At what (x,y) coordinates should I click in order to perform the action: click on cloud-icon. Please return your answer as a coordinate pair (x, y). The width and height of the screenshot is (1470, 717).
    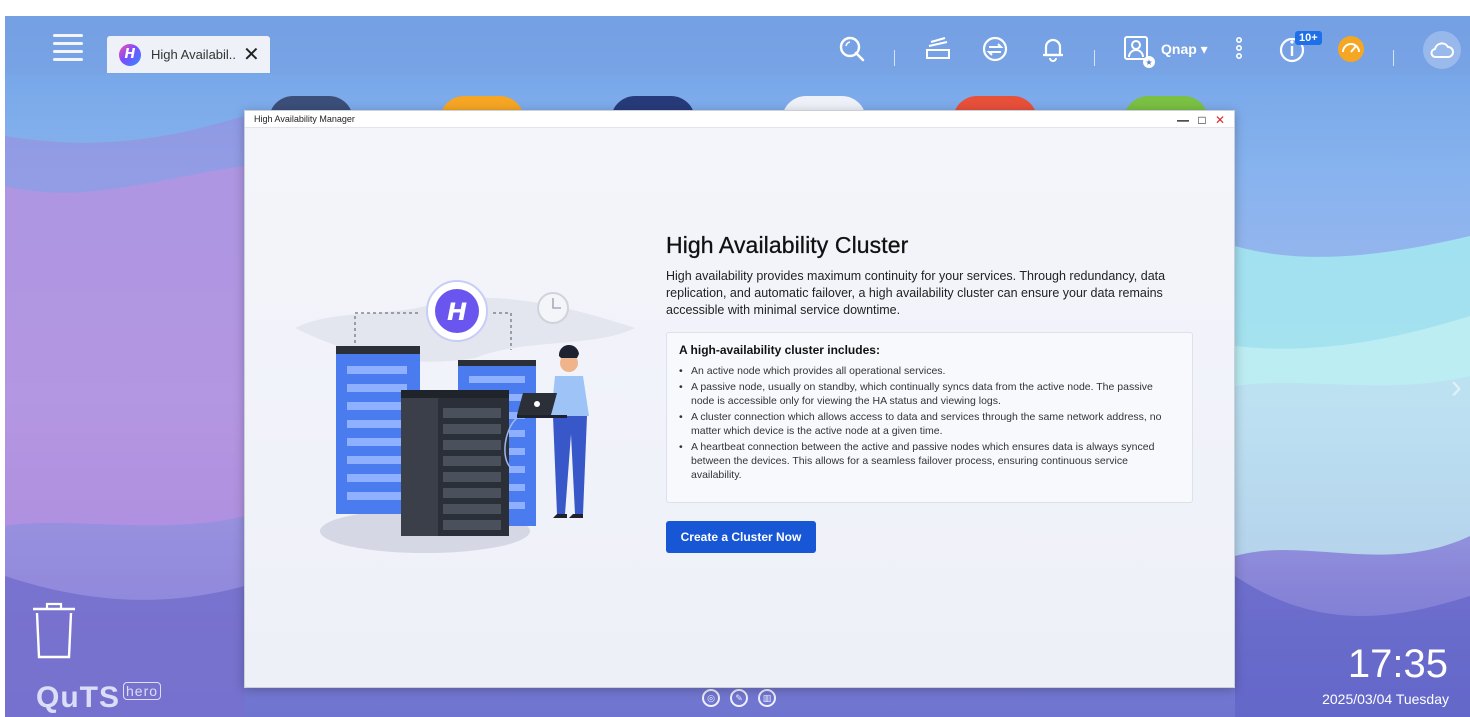
    Looking at the image, I should click on (1442, 50).